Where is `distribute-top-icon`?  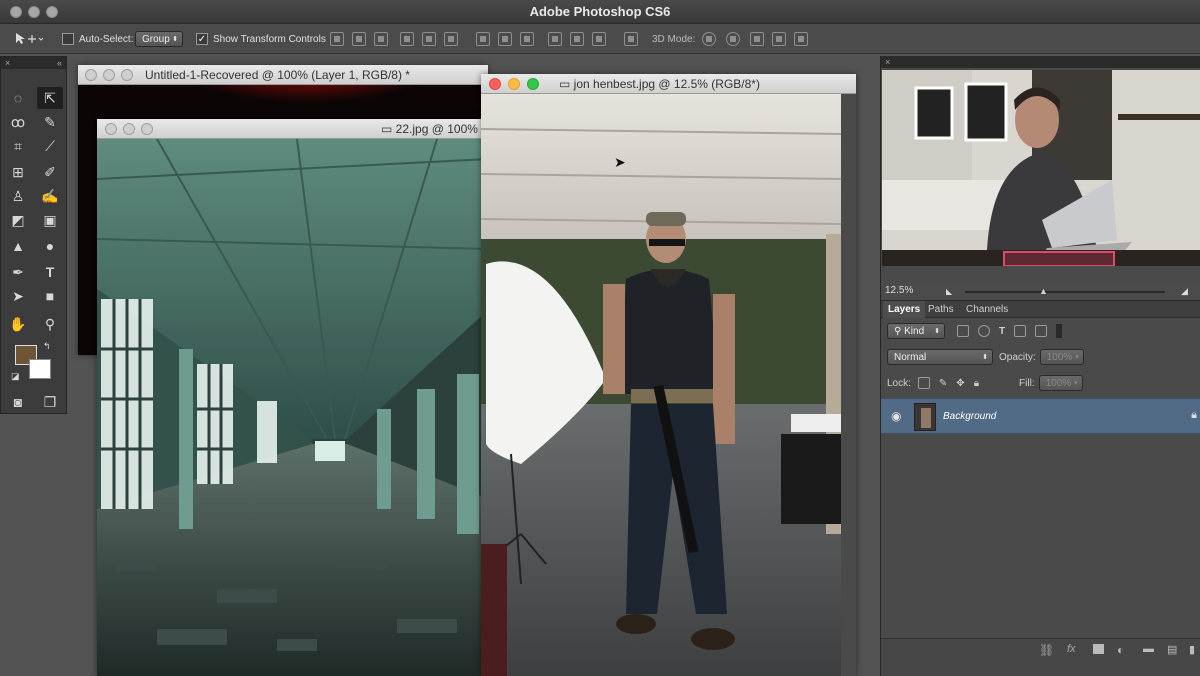 distribute-top-icon is located at coordinates (483, 39).